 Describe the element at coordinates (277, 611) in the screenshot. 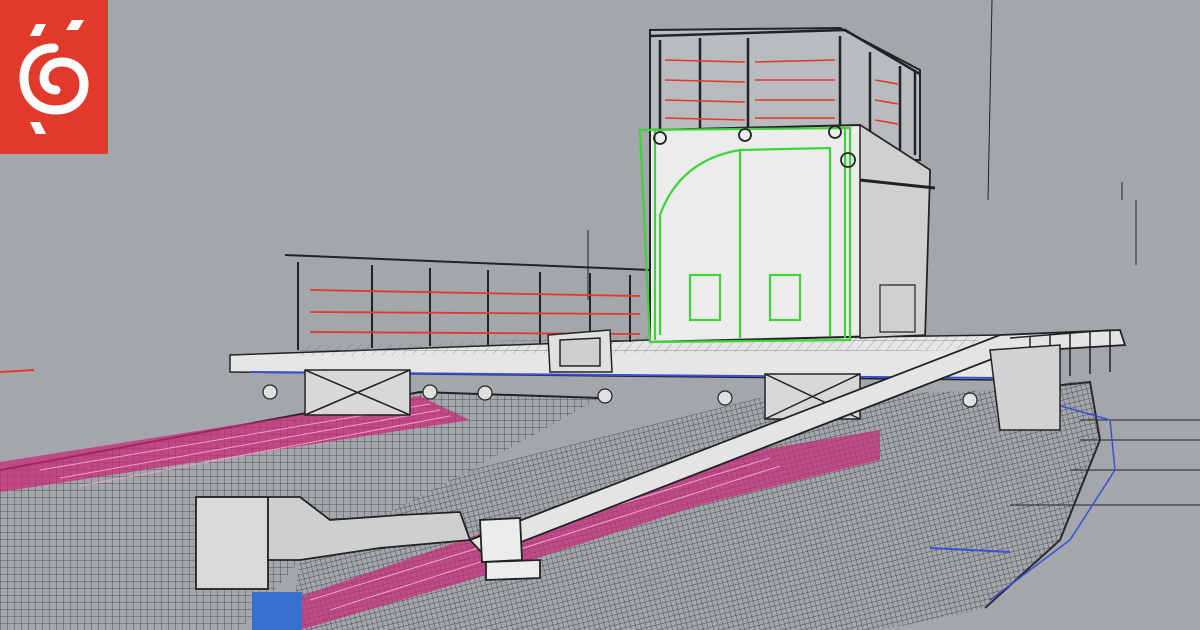

I see `bow-panel` at that location.